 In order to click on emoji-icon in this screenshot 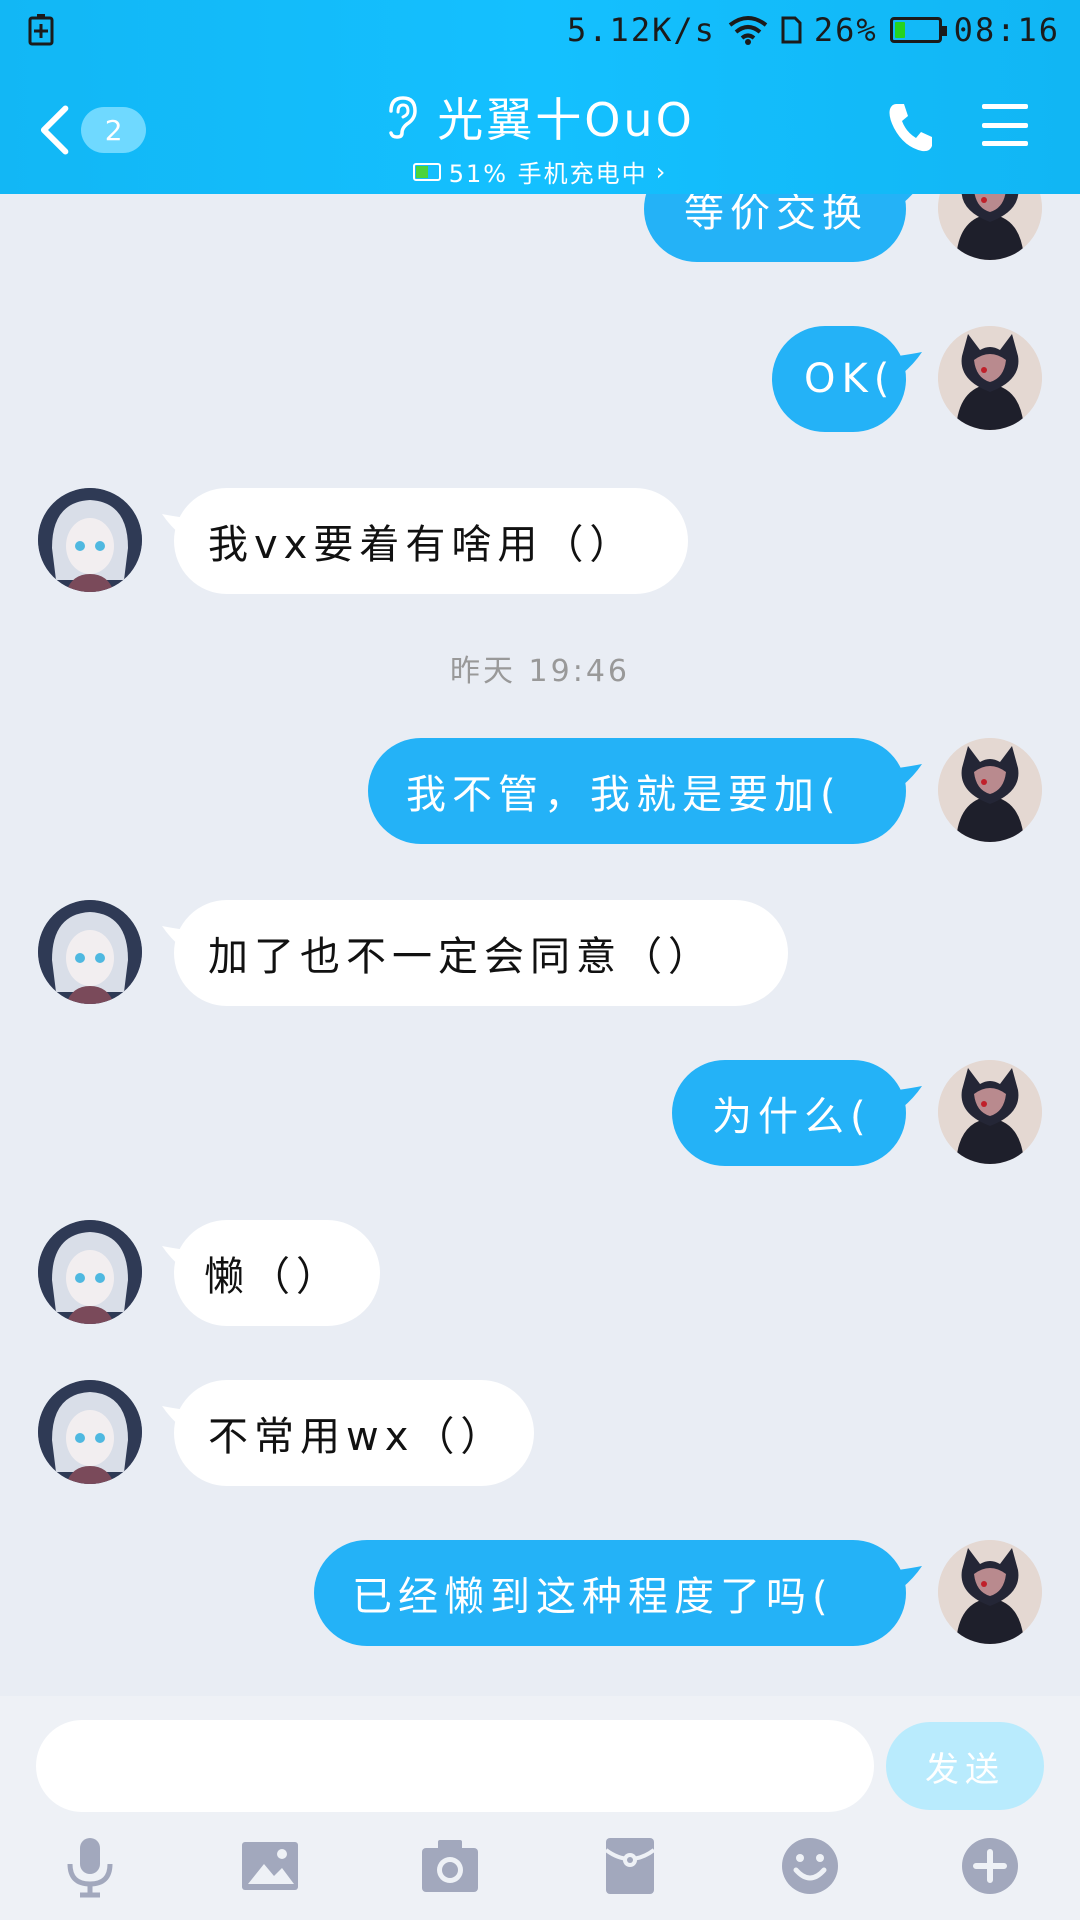, I will do `click(810, 1866)`.